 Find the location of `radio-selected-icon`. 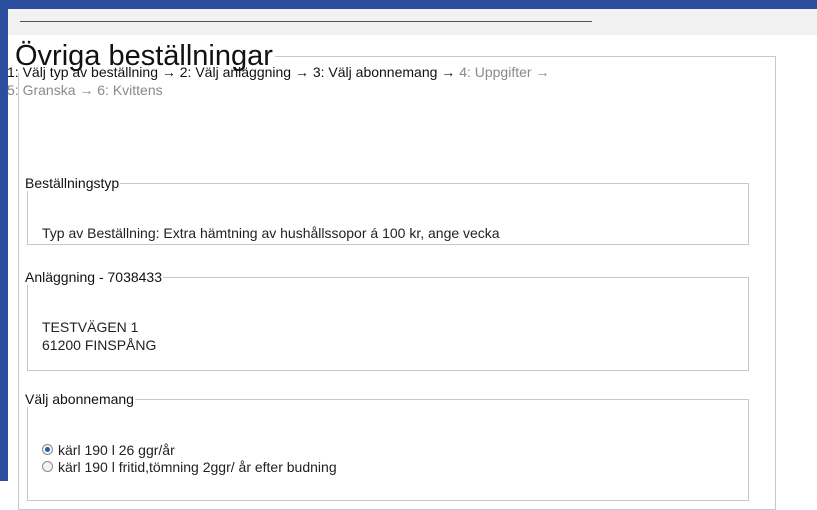

radio-selected-icon is located at coordinates (47, 449).